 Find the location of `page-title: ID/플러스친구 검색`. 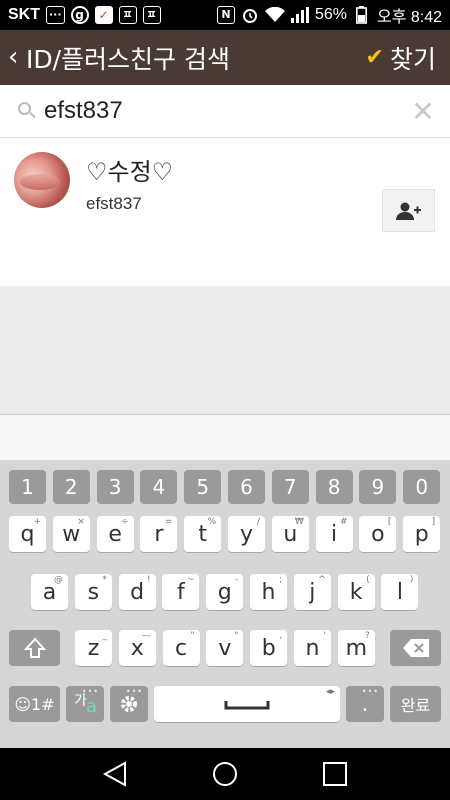

page-title: ID/플러스친구 검색 is located at coordinates (128, 59).